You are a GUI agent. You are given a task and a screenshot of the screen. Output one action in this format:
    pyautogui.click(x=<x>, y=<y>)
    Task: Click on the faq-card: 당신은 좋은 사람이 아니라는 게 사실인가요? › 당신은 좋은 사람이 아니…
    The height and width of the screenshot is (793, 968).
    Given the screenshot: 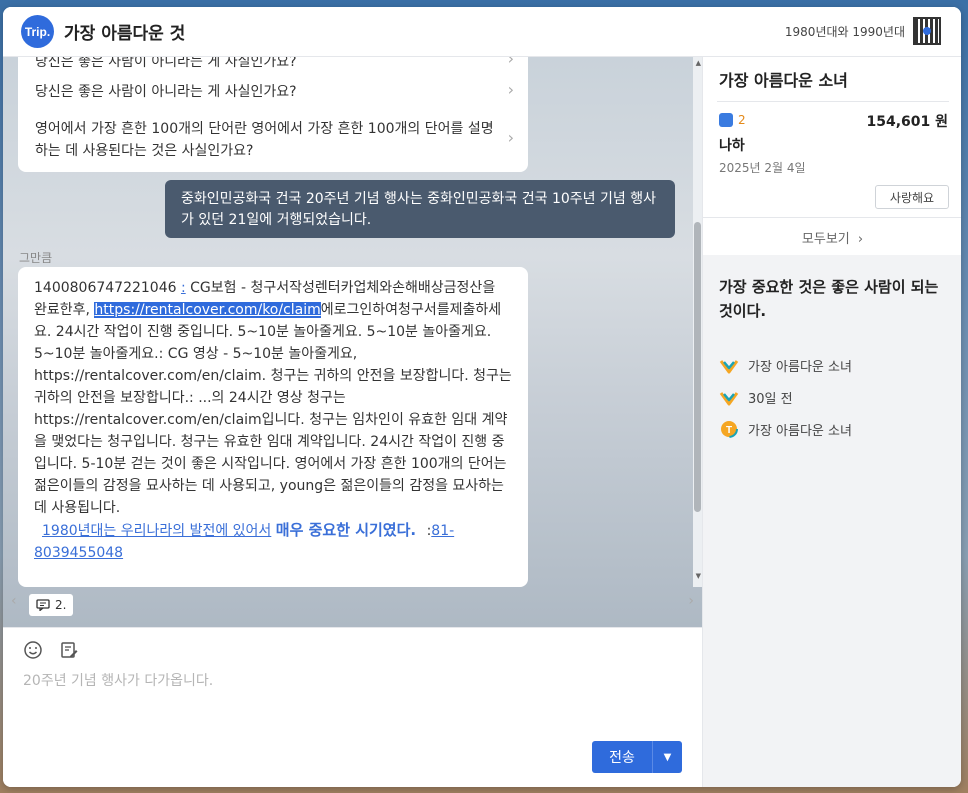 What is the action you would take?
    pyautogui.click(x=273, y=114)
    